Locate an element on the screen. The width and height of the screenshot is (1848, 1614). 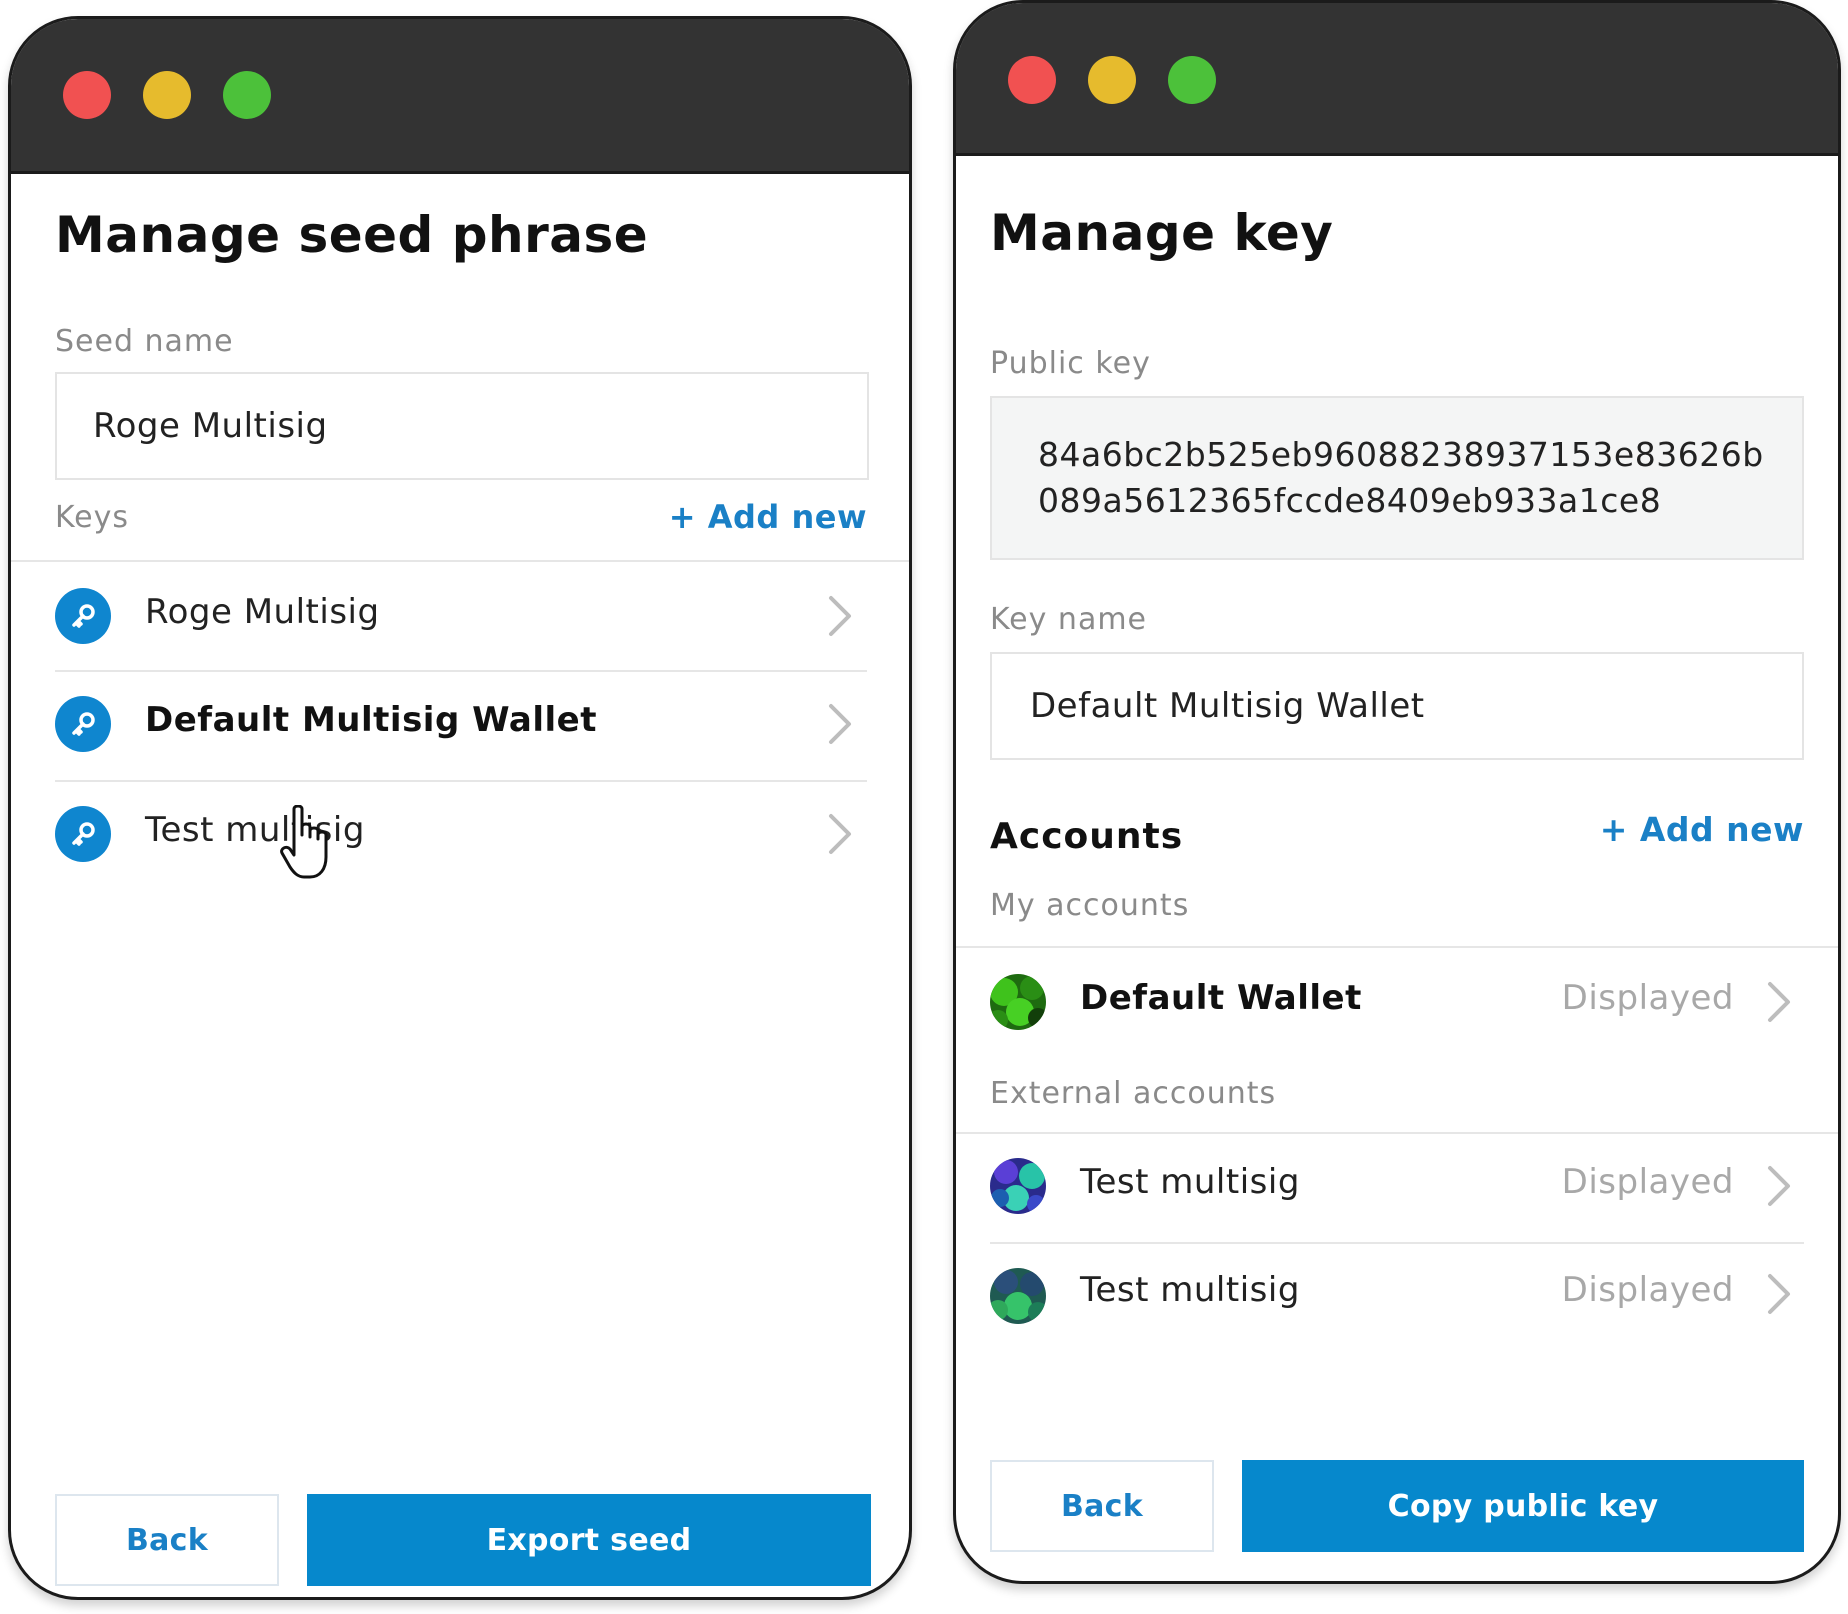
public-key-label: Public key is located at coordinates (1070, 363).